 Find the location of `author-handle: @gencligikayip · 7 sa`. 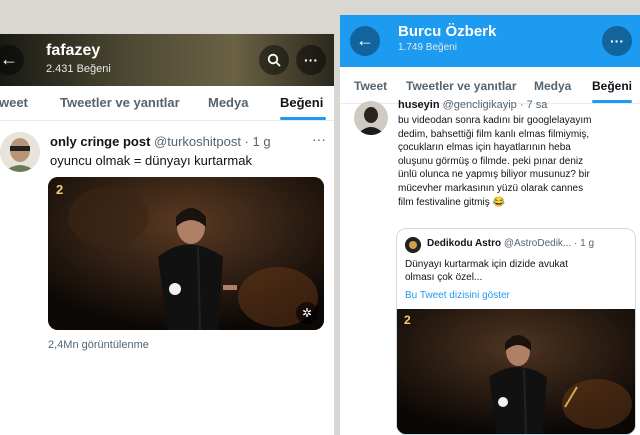

author-handle: @gencligikayip · 7 sa is located at coordinates (495, 105).